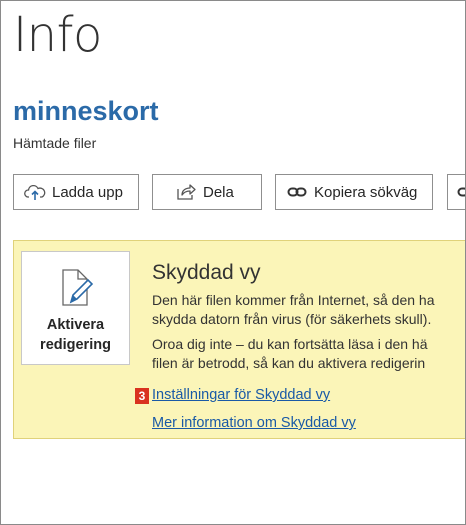  Describe the element at coordinates (87, 192) in the screenshot. I see `upload-label: Ladda upp` at that location.